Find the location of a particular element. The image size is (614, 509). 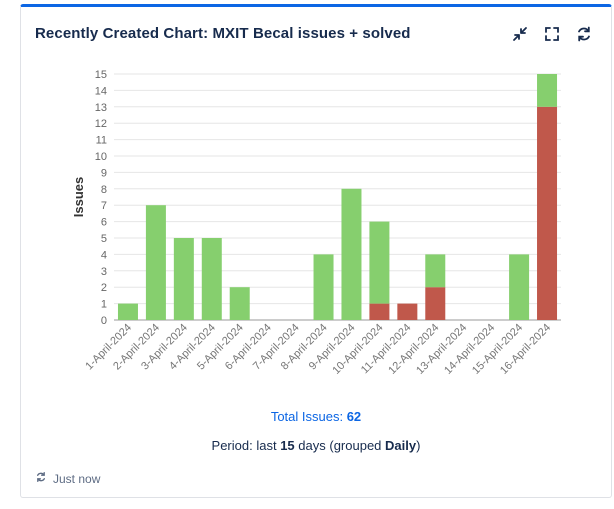

total-issues: Total Issues: 62 is located at coordinates (316, 416).